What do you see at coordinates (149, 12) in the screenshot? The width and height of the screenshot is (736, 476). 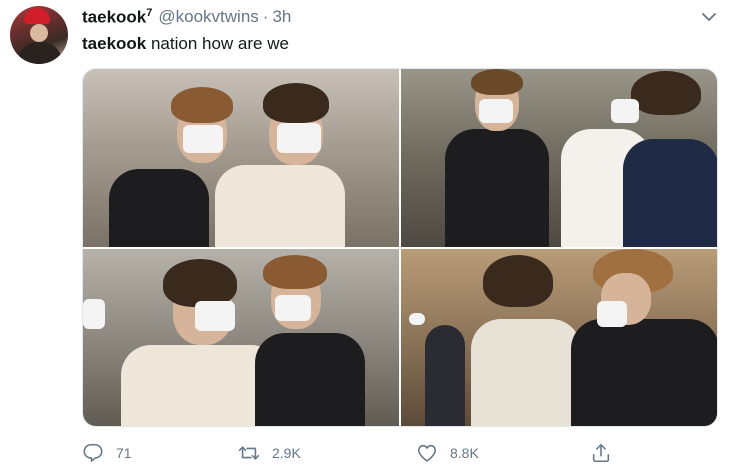 I see `name-superscript: 7` at bounding box center [149, 12].